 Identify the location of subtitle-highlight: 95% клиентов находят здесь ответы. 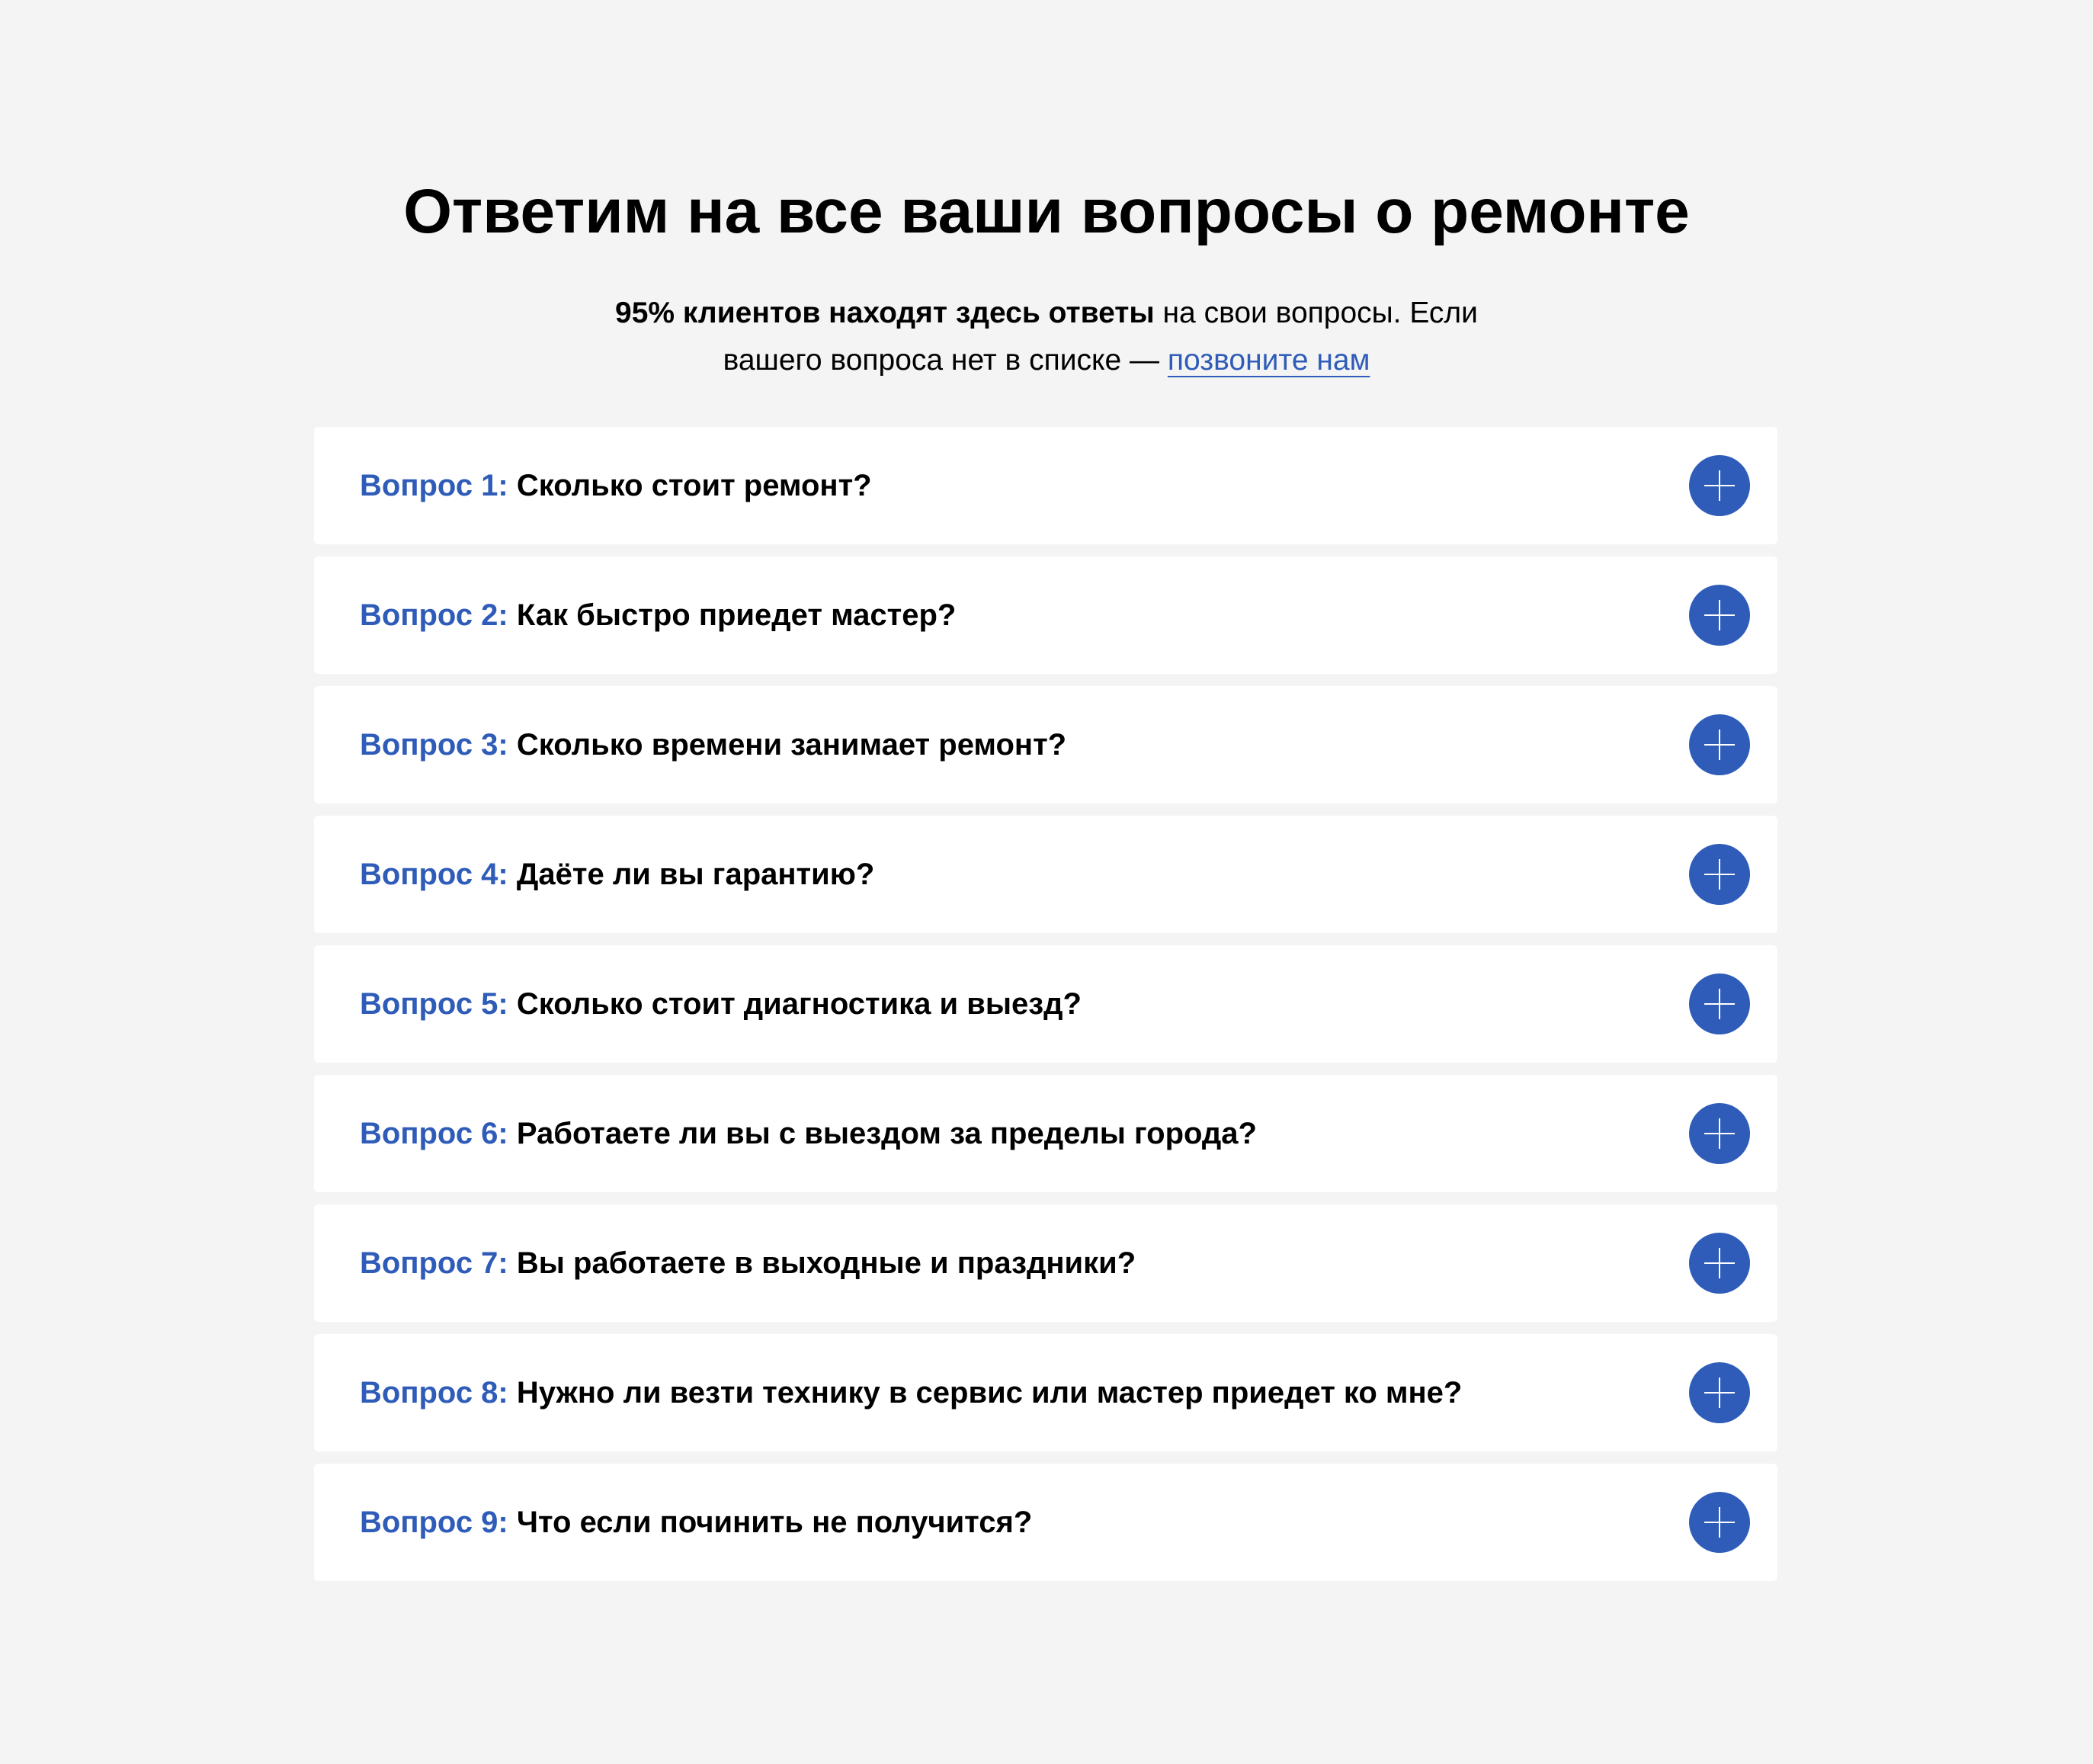
(885, 313).